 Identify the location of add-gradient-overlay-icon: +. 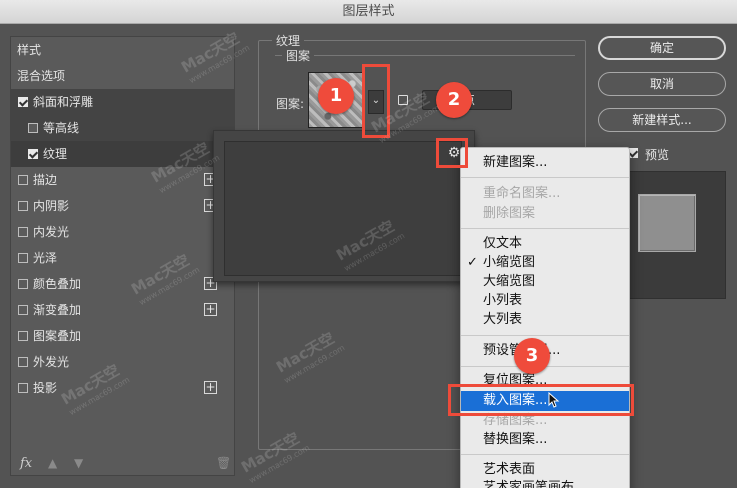
(210, 309).